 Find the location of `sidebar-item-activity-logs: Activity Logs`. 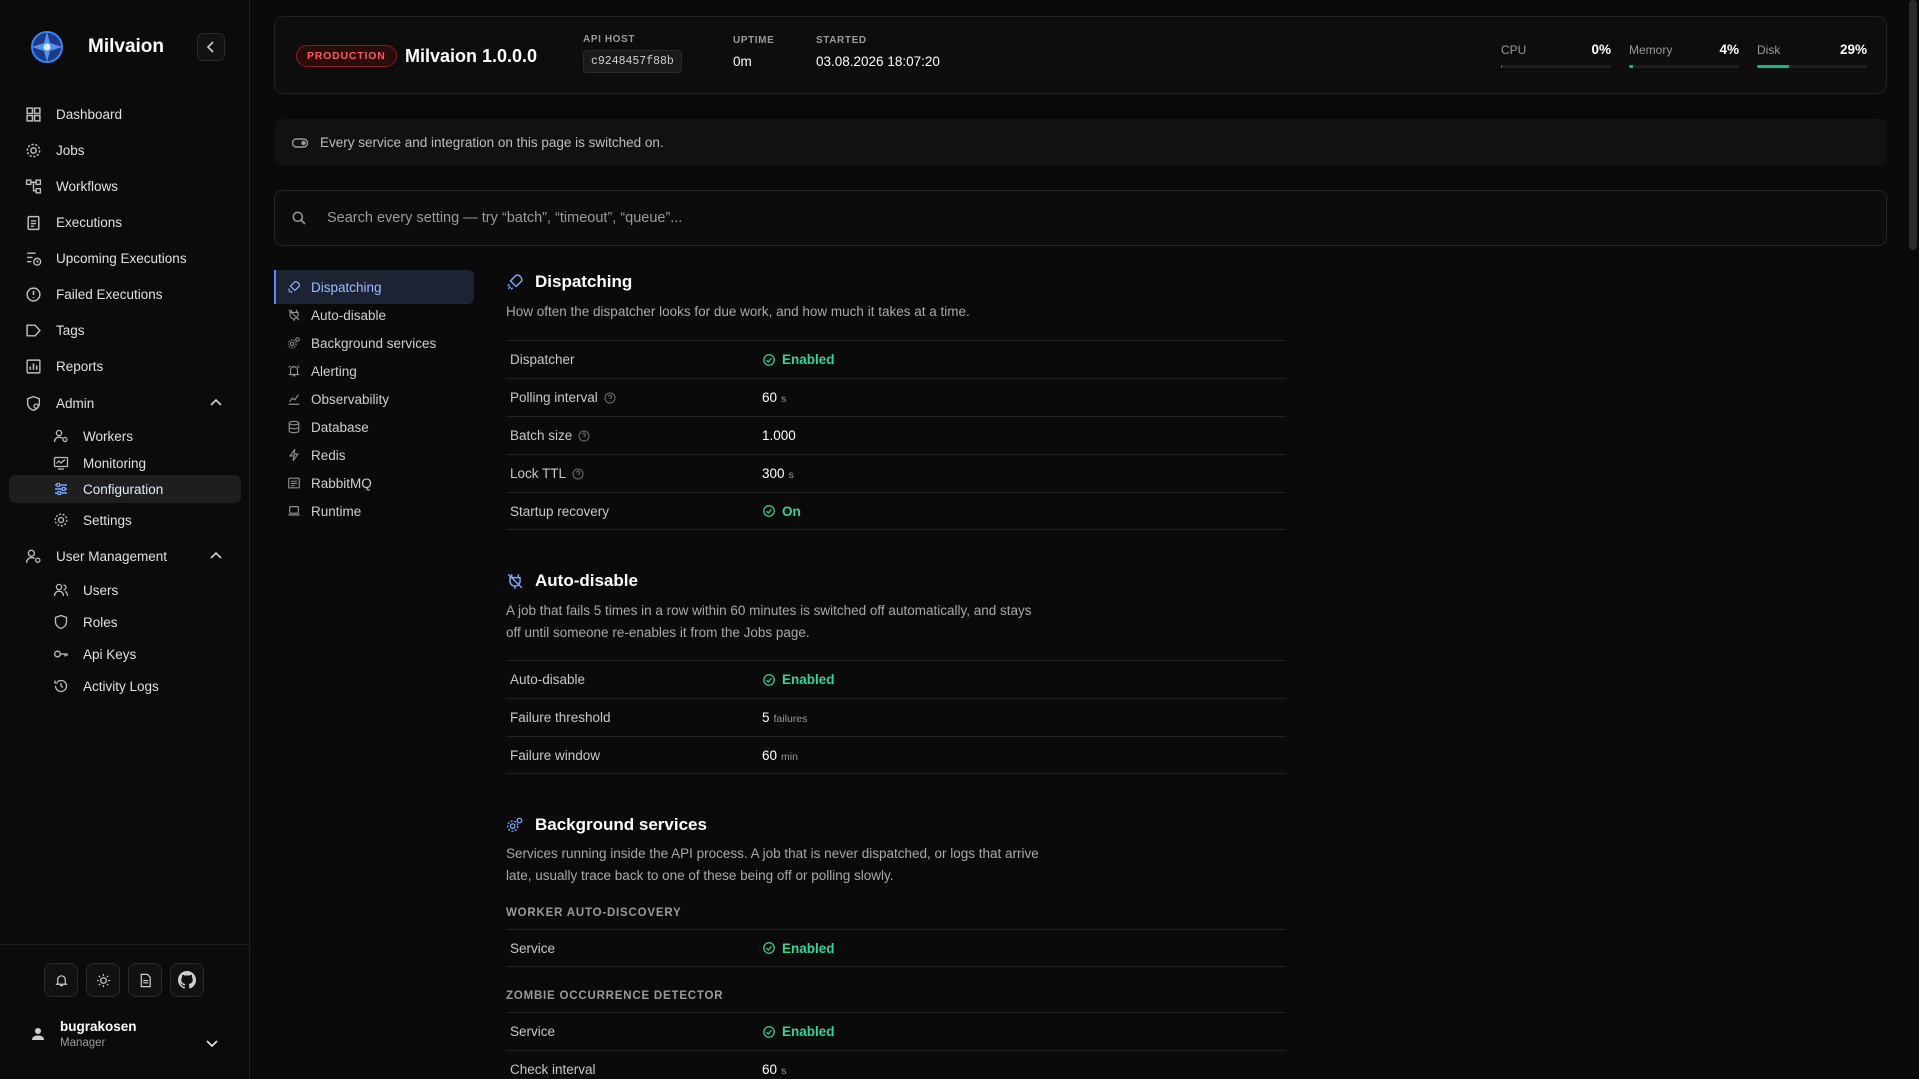

sidebar-item-activity-logs: Activity Logs is located at coordinates (106, 686).